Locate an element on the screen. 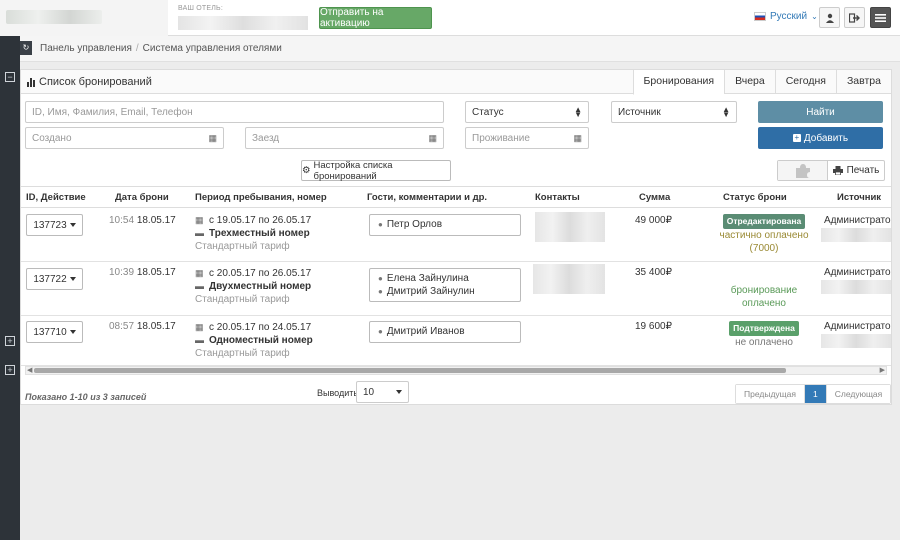 The height and width of the screenshot is (540, 900). status-select: Статус ▲ ▼ is located at coordinates (527, 112).